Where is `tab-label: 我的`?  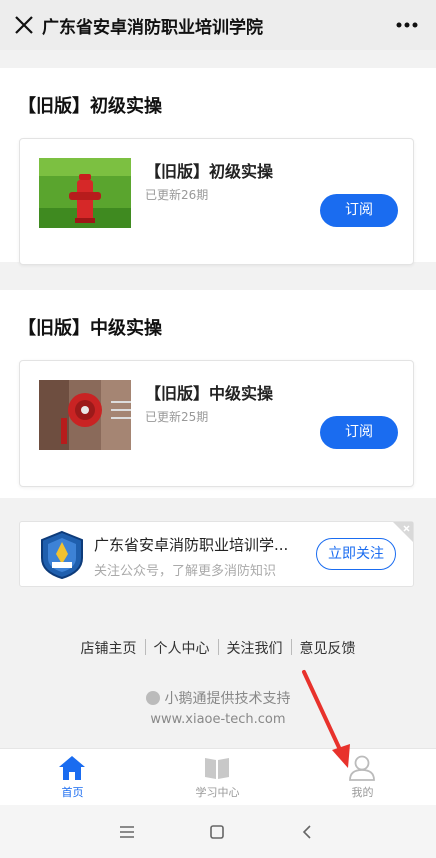 tab-label: 我的 is located at coordinates (362, 792).